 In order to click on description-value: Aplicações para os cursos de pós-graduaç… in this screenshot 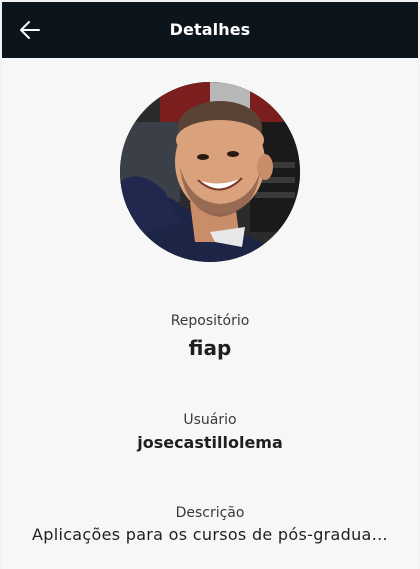, I will do `click(216, 534)`.